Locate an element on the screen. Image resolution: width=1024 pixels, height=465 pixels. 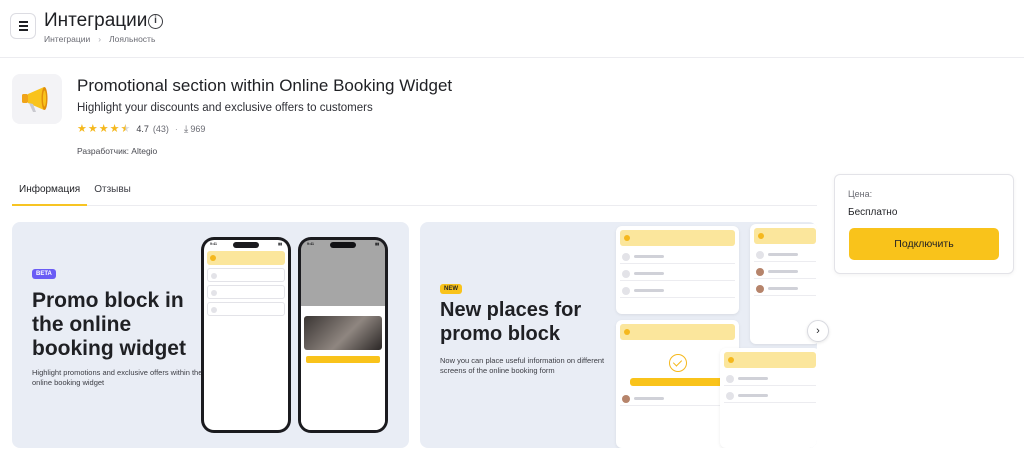
beta-badge: BETA is located at coordinates (44, 274).